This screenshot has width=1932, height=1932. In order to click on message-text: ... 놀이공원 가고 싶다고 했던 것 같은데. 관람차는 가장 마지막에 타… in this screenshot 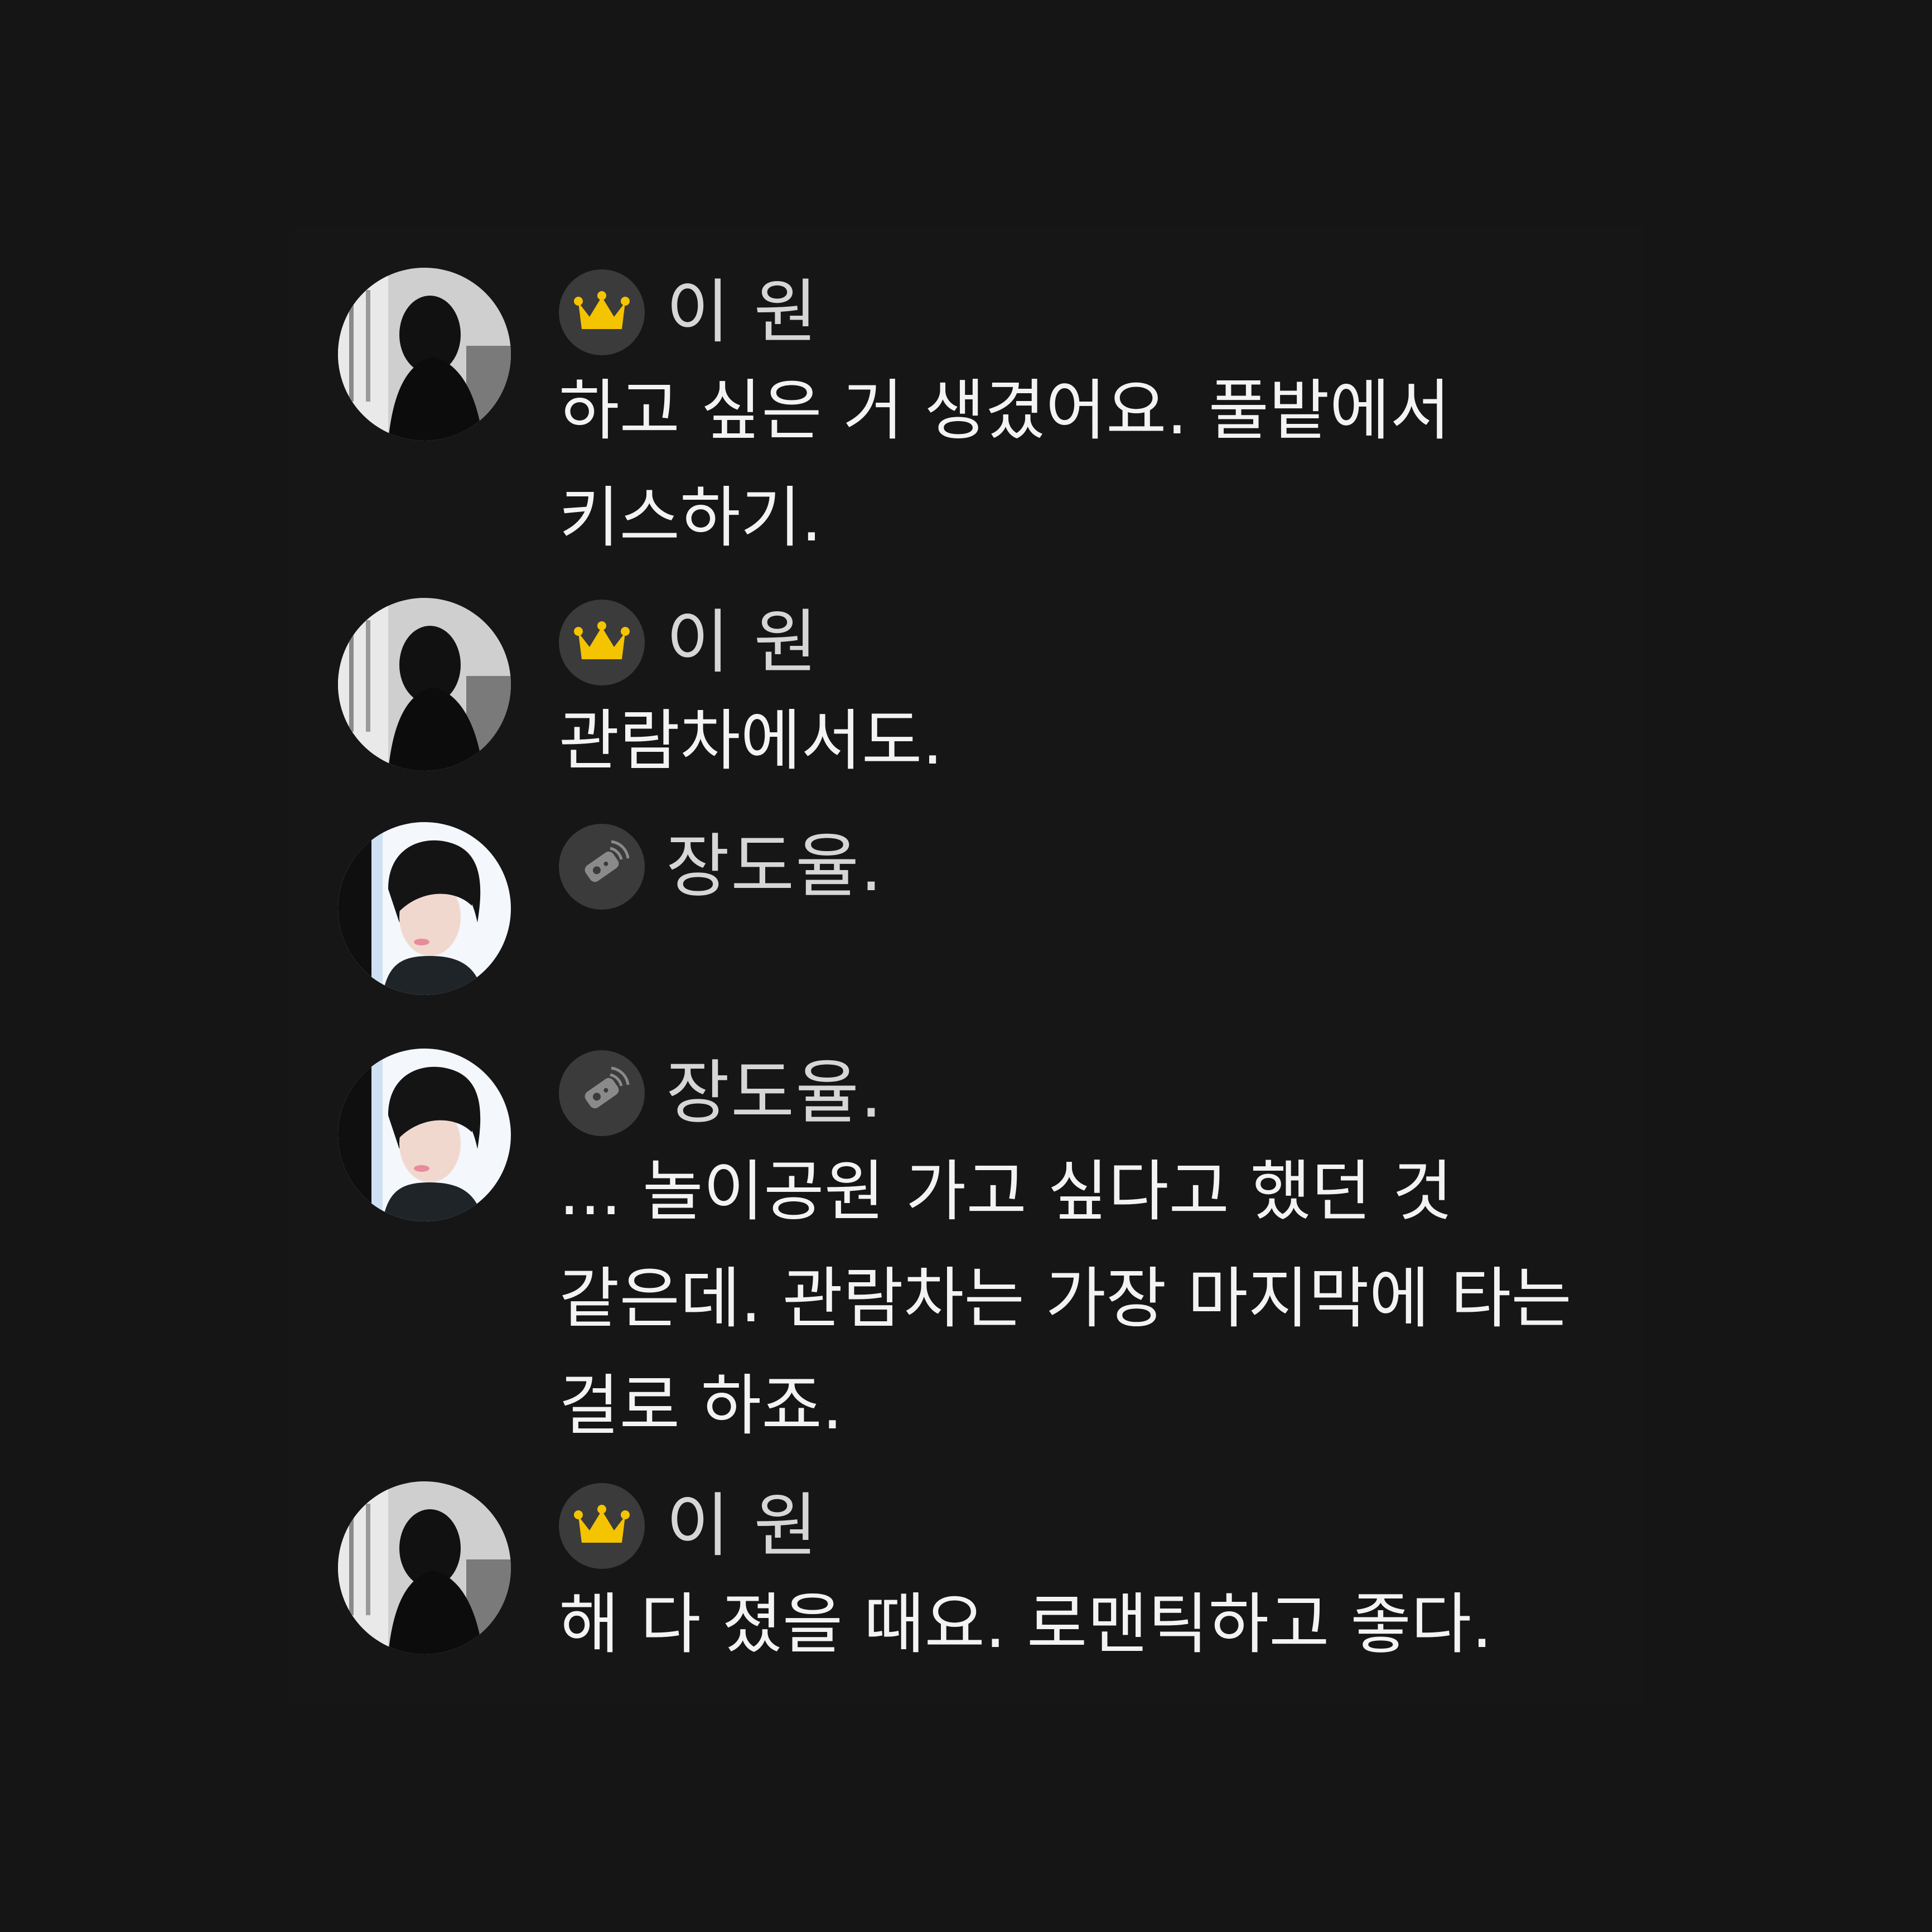, I will do `click(1065, 1298)`.